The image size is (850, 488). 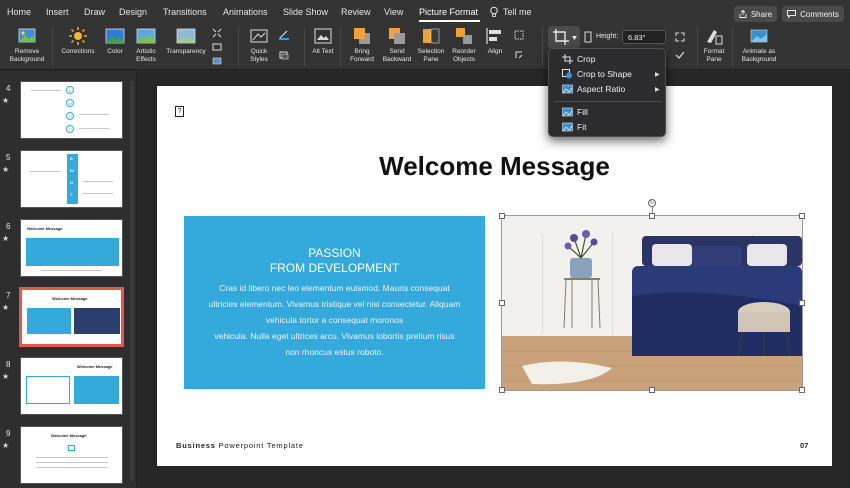 I want to click on heading-line-1: PASSION, so click(x=334, y=253).